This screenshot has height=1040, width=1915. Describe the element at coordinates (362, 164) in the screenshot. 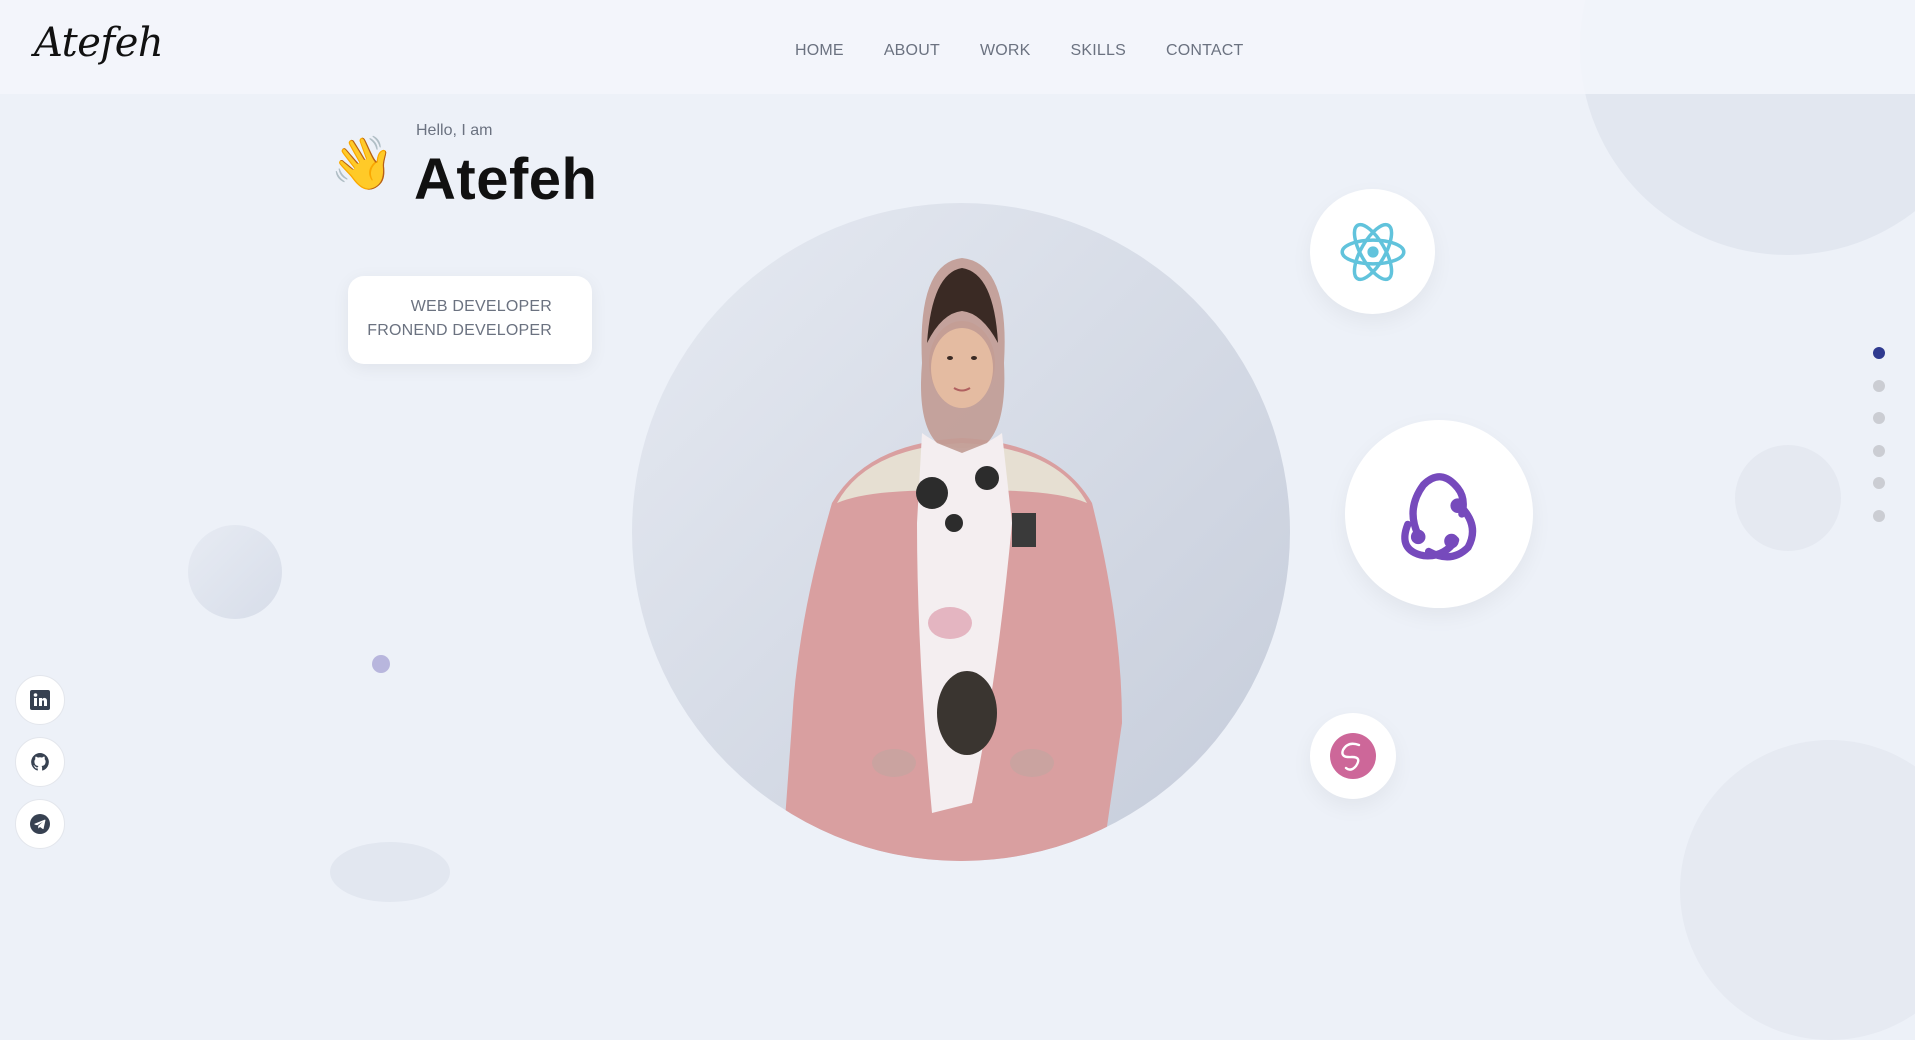

I see `wave-icon: 👋` at that location.